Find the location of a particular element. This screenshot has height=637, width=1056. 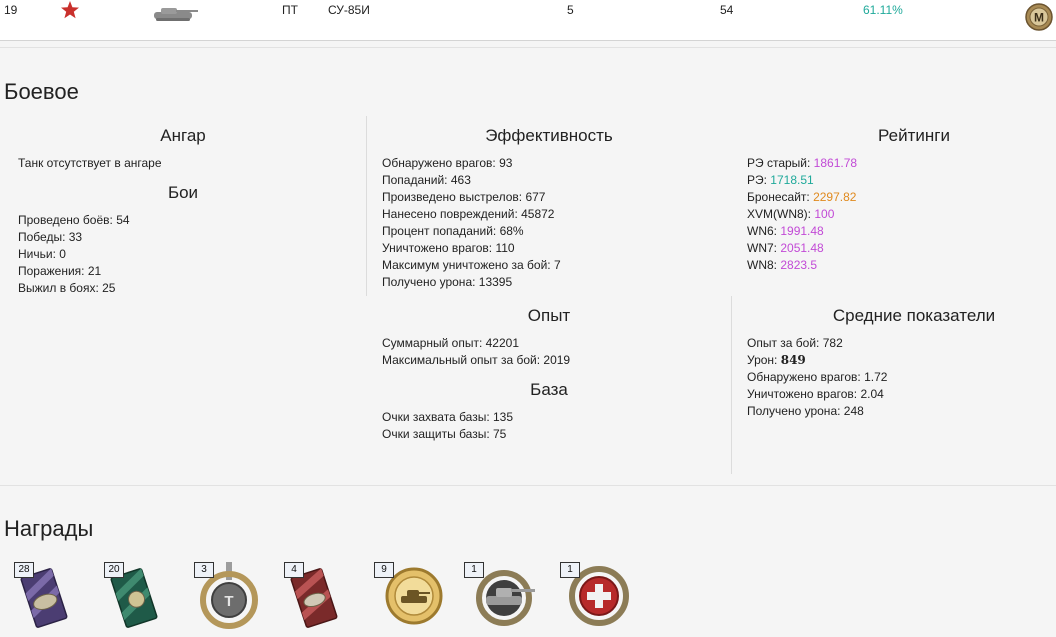

stat-line: Обнаружено врагов: 1.72 is located at coordinates (817, 377).